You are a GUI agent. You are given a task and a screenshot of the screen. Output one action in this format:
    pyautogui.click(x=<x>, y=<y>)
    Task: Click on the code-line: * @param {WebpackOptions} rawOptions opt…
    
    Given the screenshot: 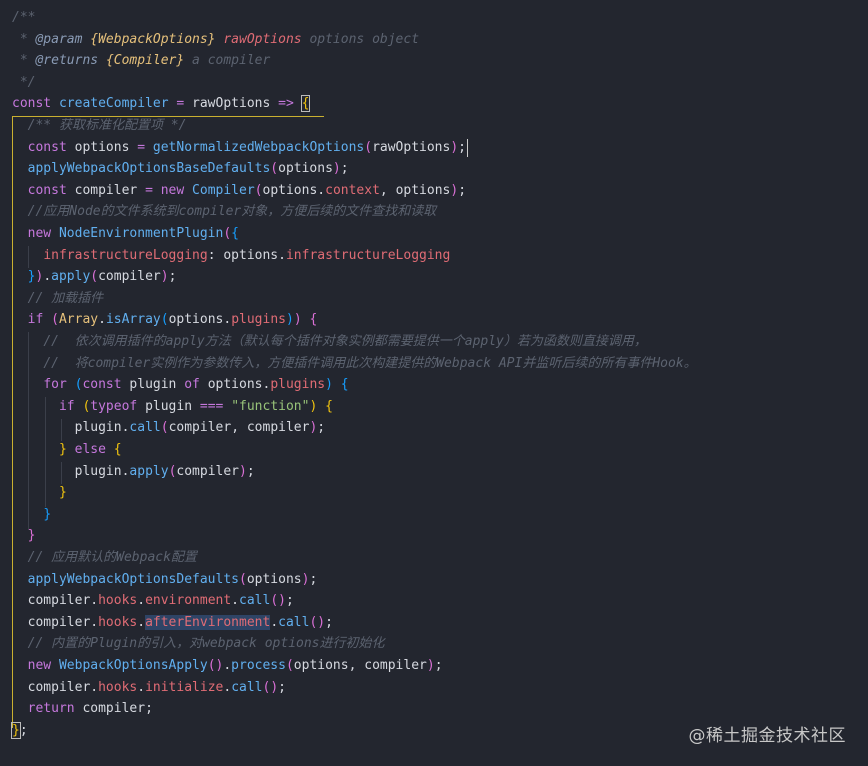 What is the action you would take?
    pyautogui.click(x=219, y=39)
    